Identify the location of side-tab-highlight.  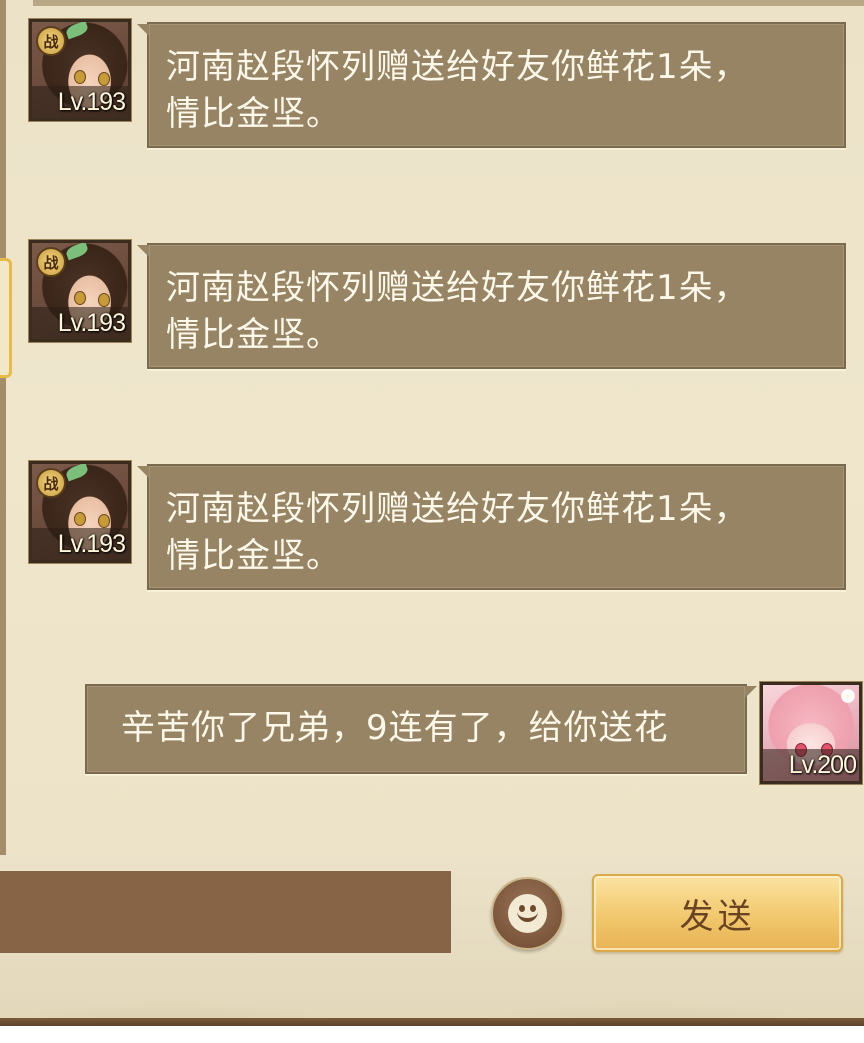
(6, 318).